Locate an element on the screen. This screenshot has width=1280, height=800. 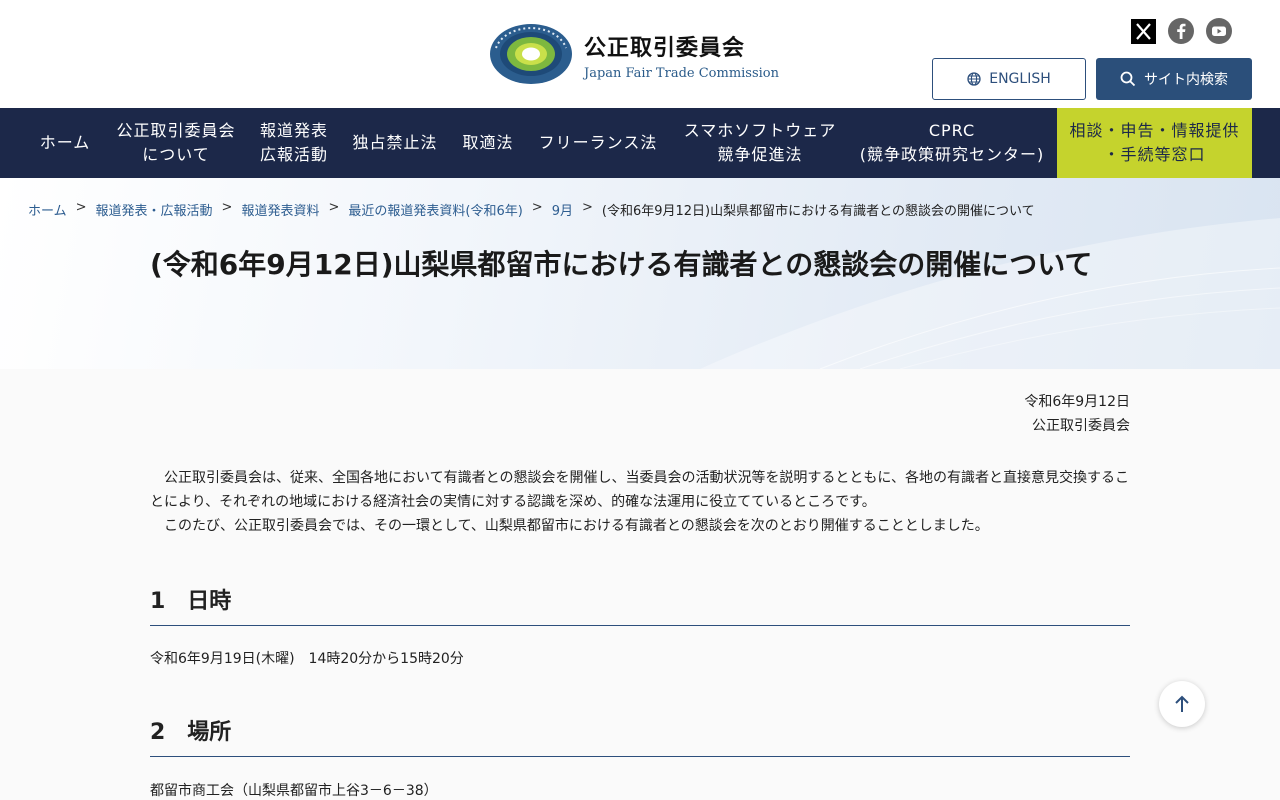
facebook-icon is located at coordinates (1181, 31).